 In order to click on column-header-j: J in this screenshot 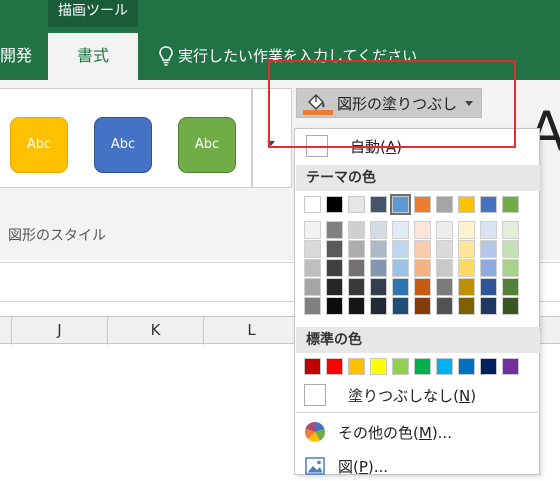, I will do `click(60, 331)`.